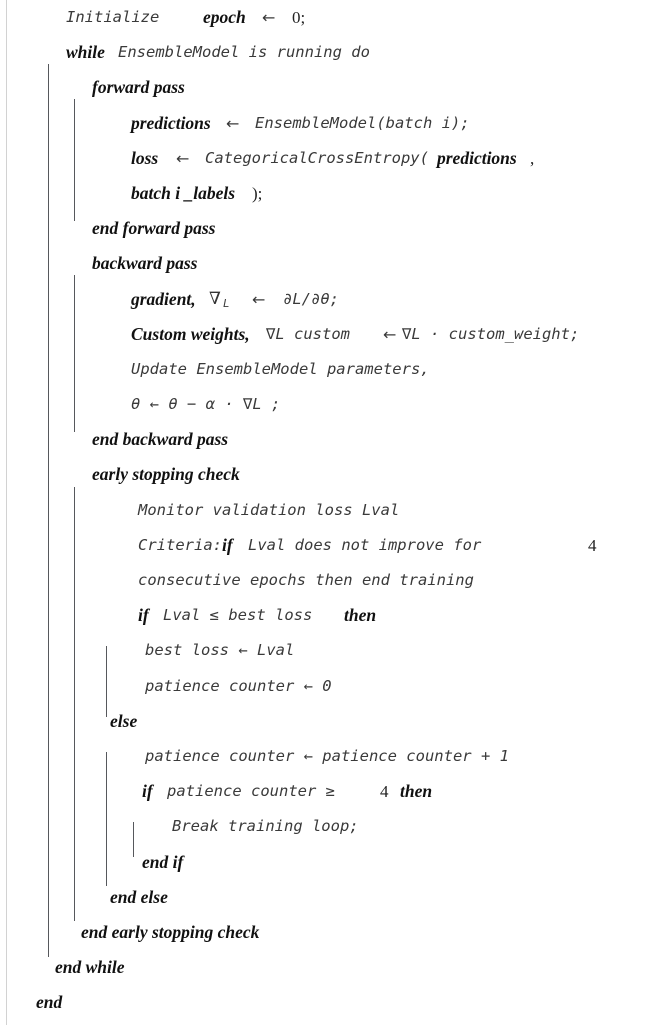  What do you see at coordinates (154, 228) in the screenshot?
I see `label-end-forward-pass: end forward pass` at bounding box center [154, 228].